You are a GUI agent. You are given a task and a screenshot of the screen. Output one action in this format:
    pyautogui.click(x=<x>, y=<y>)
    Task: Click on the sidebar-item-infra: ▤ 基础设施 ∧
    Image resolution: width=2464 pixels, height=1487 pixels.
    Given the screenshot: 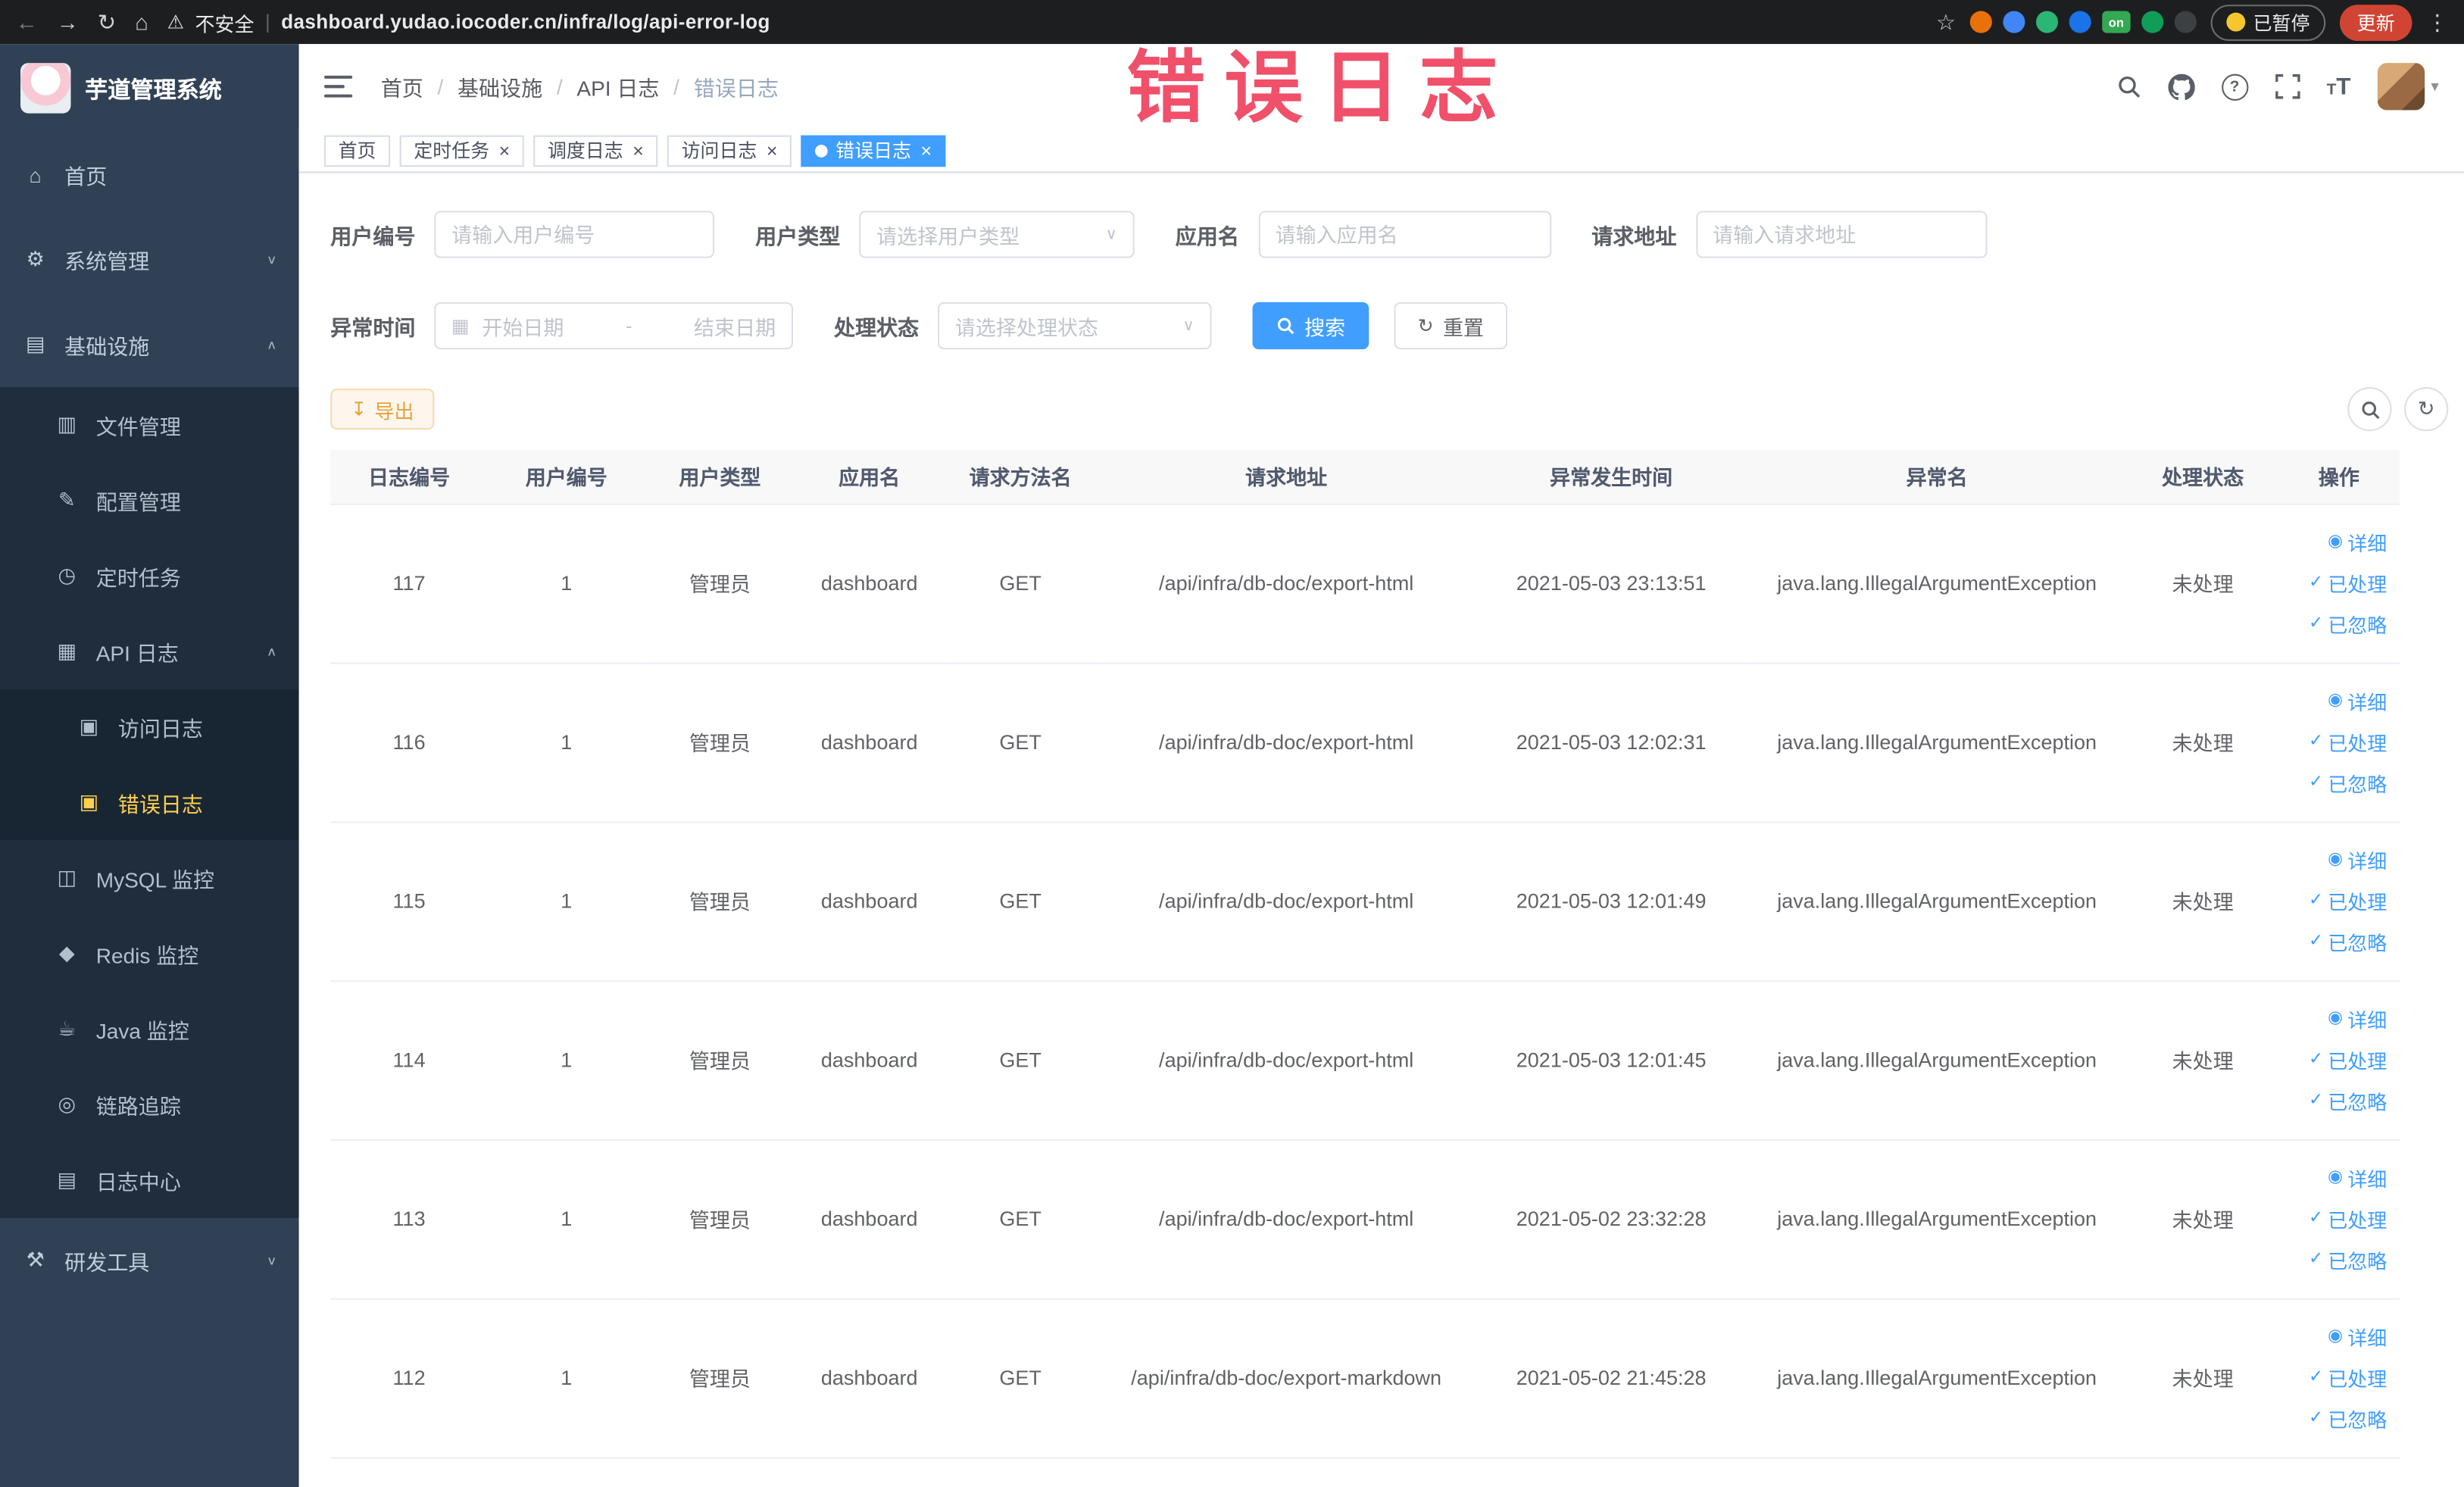 What is the action you would take?
    pyautogui.click(x=149, y=344)
    